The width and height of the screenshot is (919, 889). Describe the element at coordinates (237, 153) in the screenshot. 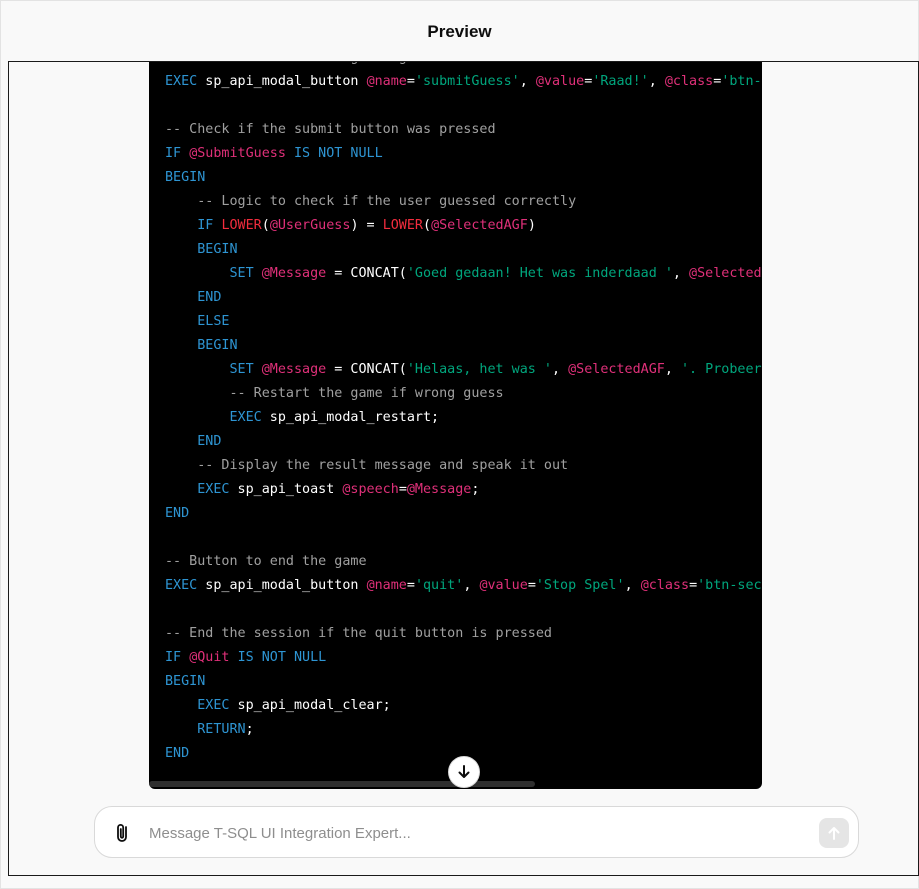

I see `code-token: @SubmitGuess` at that location.